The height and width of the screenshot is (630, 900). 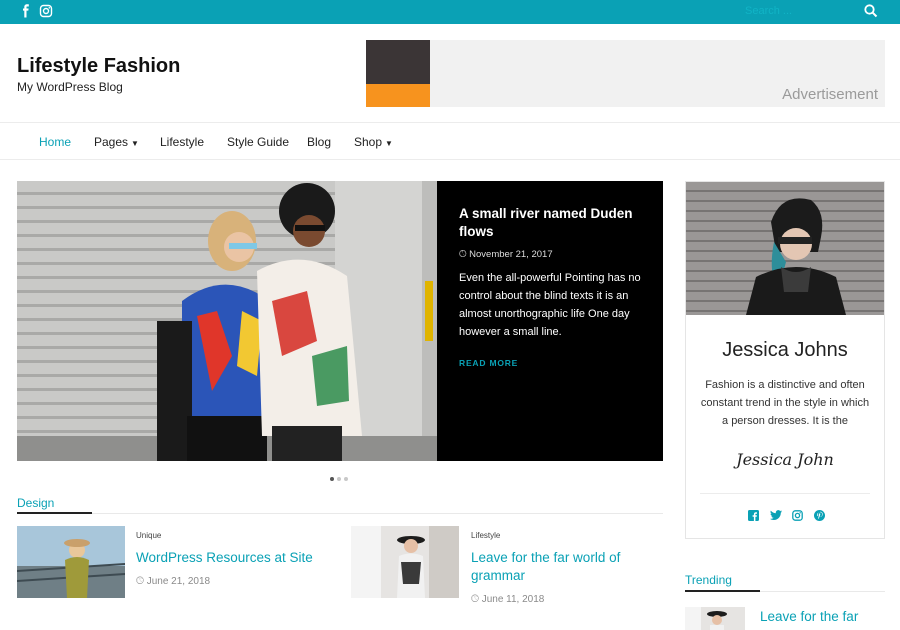 What do you see at coordinates (173, 581) in the screenshot?
I see `post-date: 🕓︎ June 21, 2018` at bounding box center [173, 581].